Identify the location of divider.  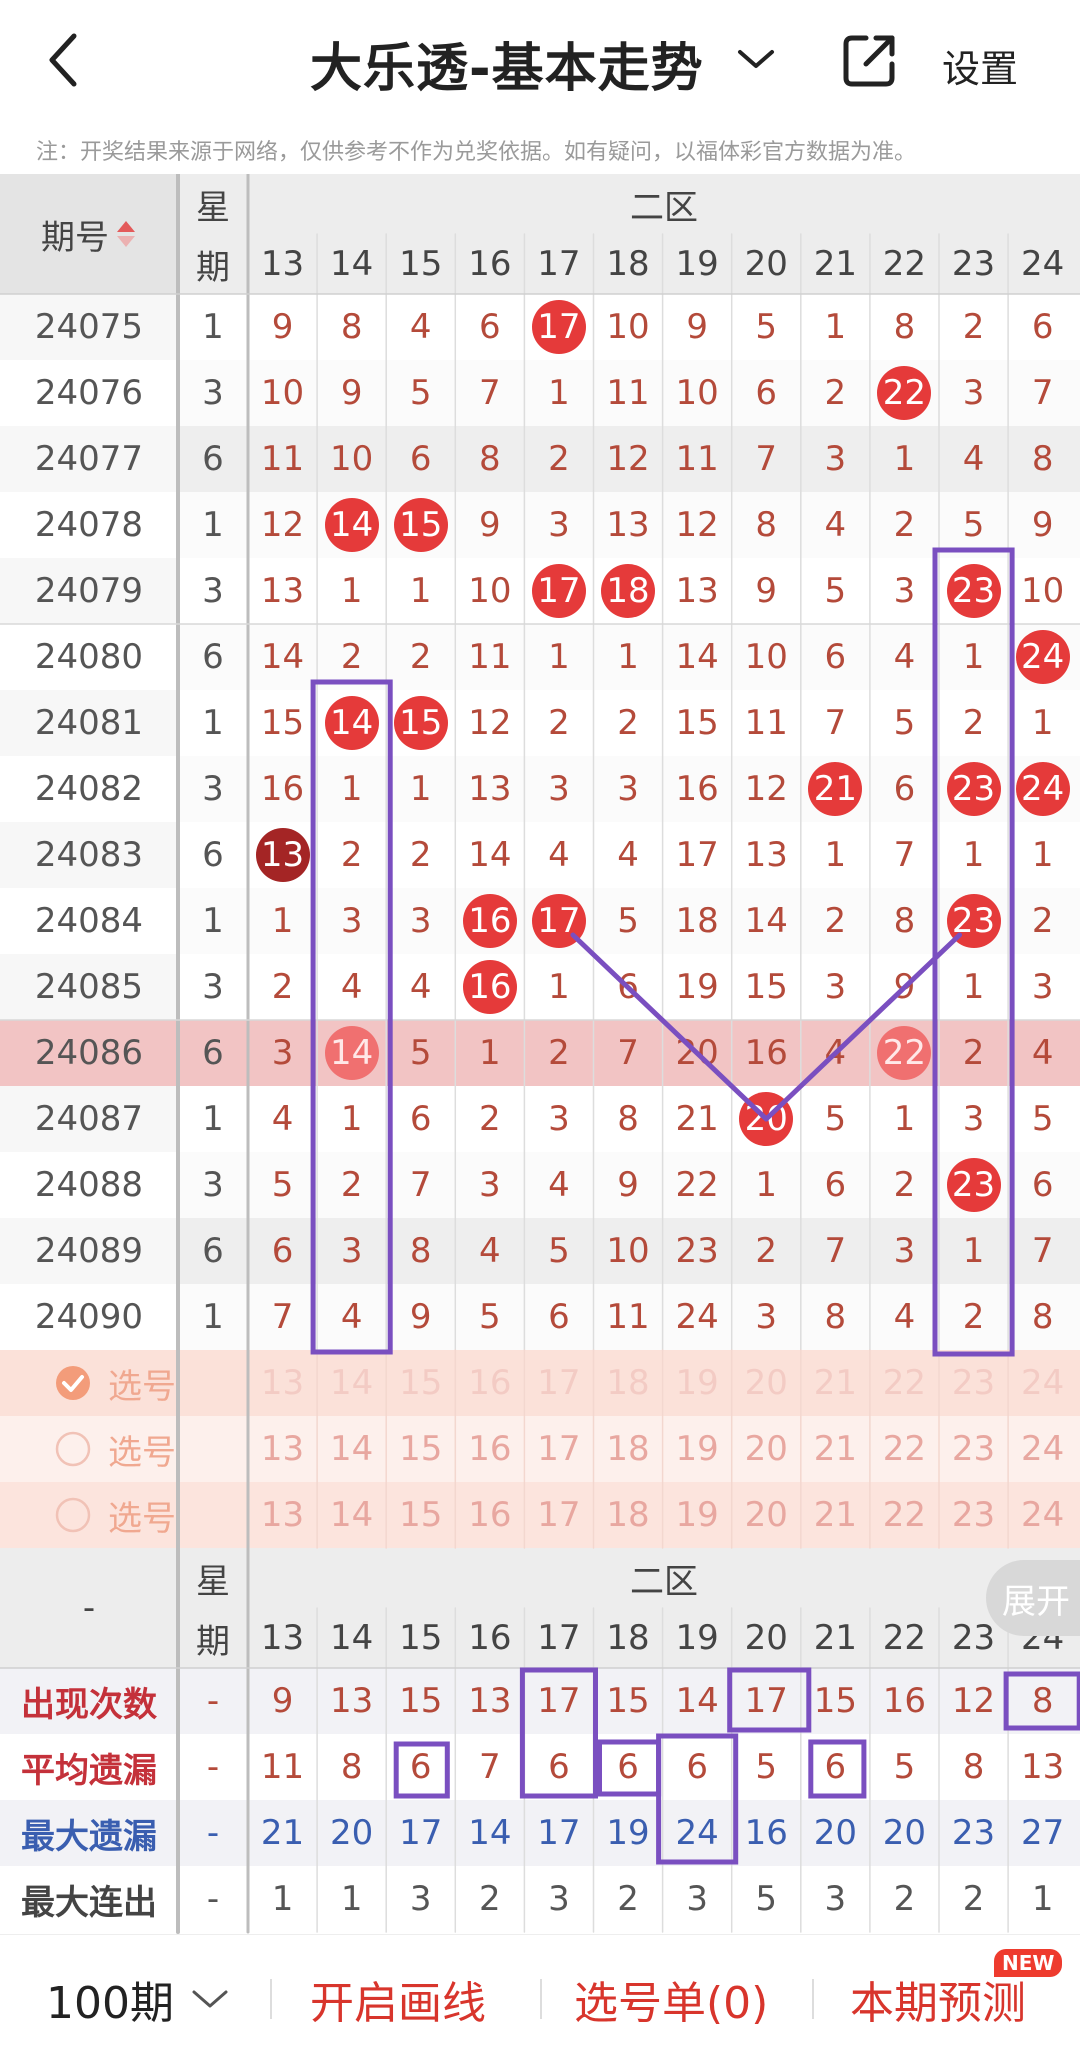
(271, 1999).